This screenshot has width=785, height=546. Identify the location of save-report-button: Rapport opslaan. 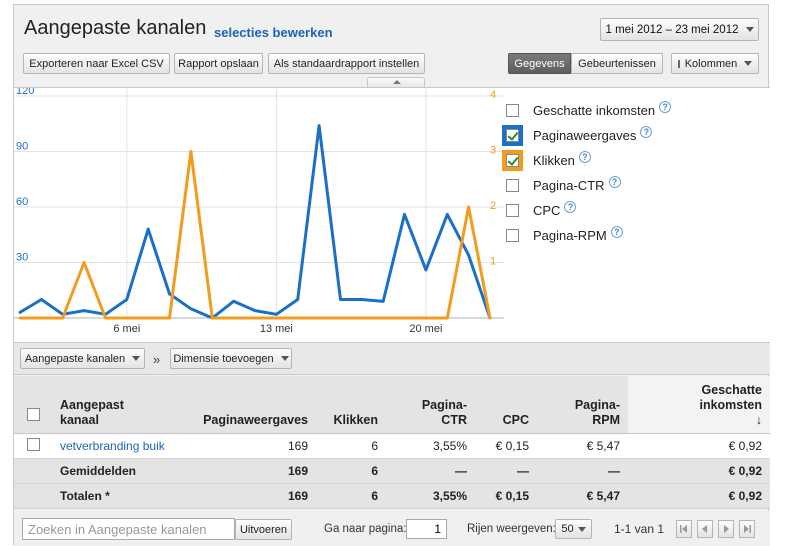
(218, 63).